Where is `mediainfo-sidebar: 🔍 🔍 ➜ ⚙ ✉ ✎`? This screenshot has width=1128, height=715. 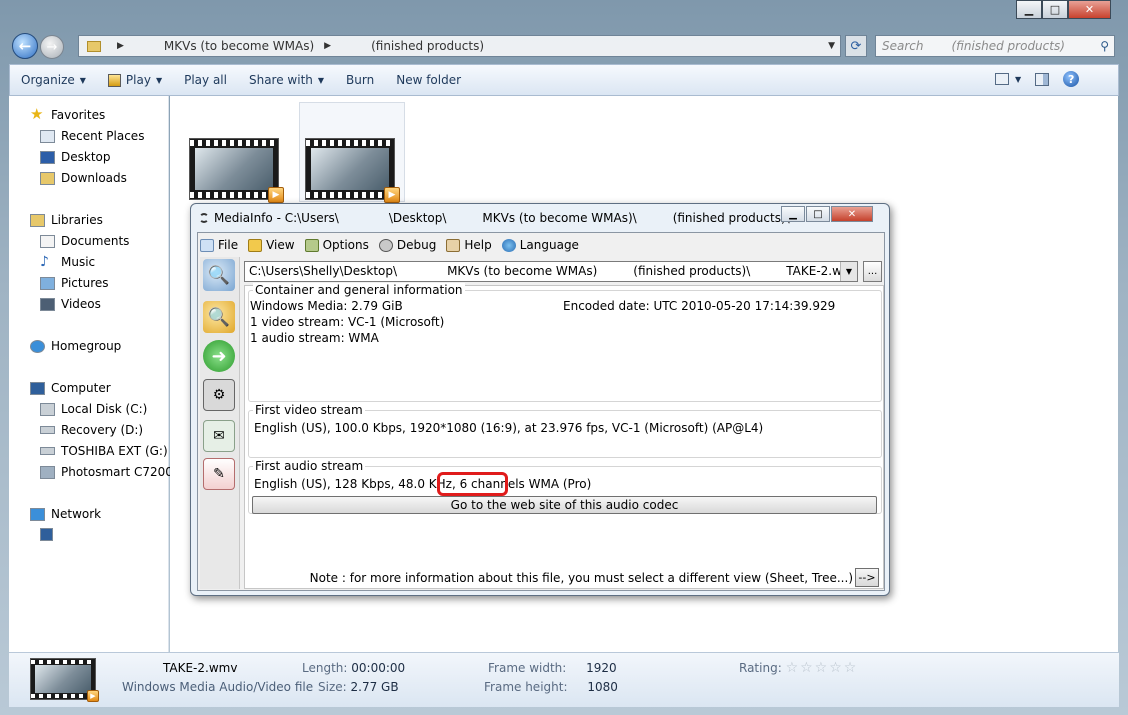 mediainfo-sidebar: 🔍 🔍 ➜ ⚙ ✉ ✎ is located at coordinates (220, 423).